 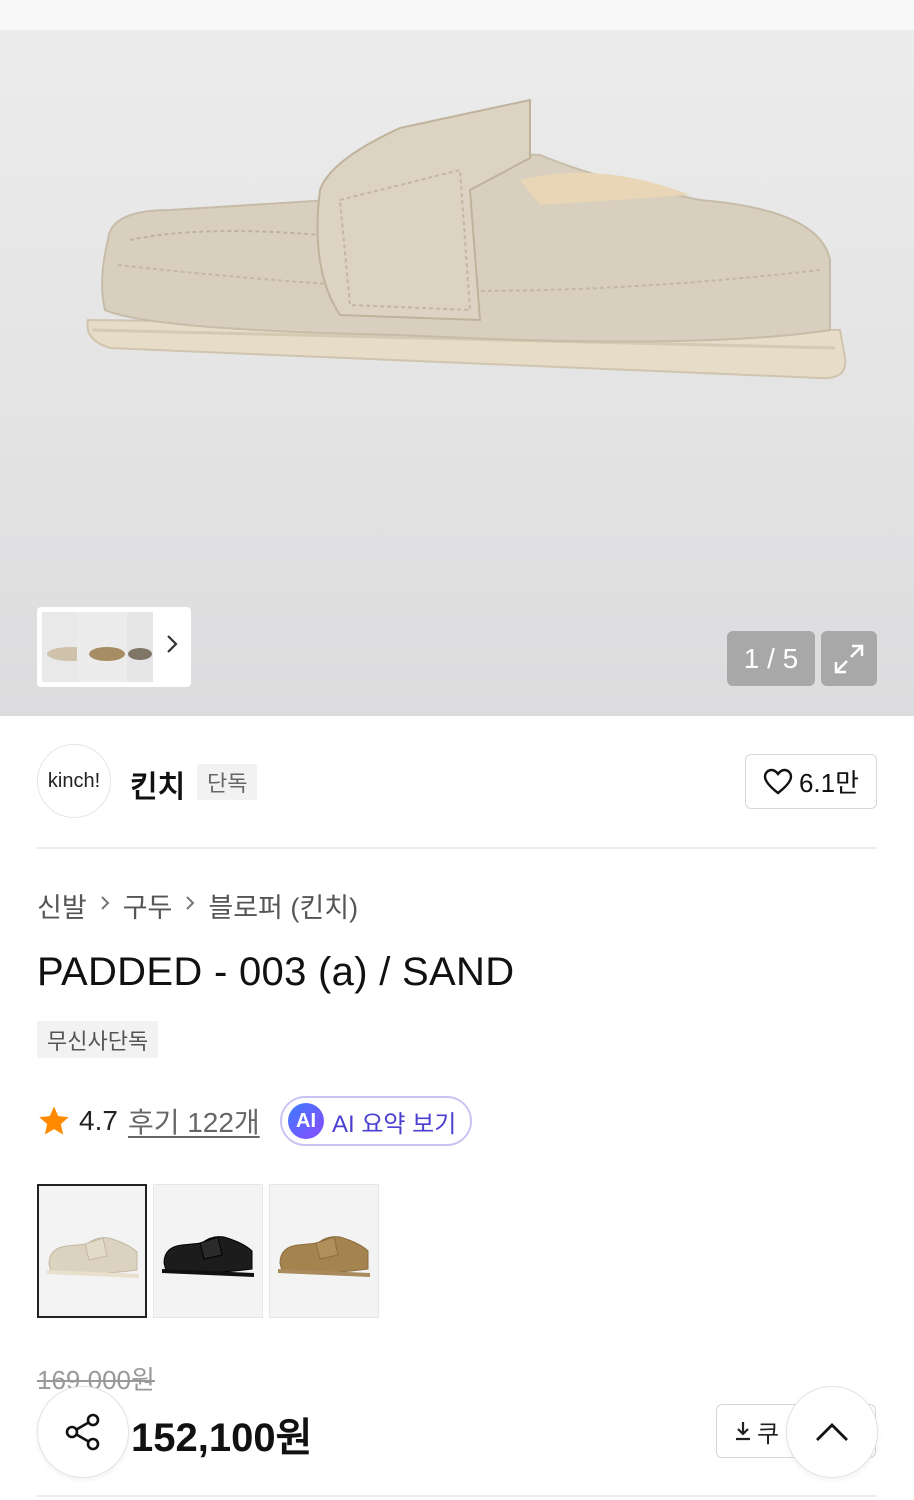 I want to click on share-button, so click(x=83, y=1432).